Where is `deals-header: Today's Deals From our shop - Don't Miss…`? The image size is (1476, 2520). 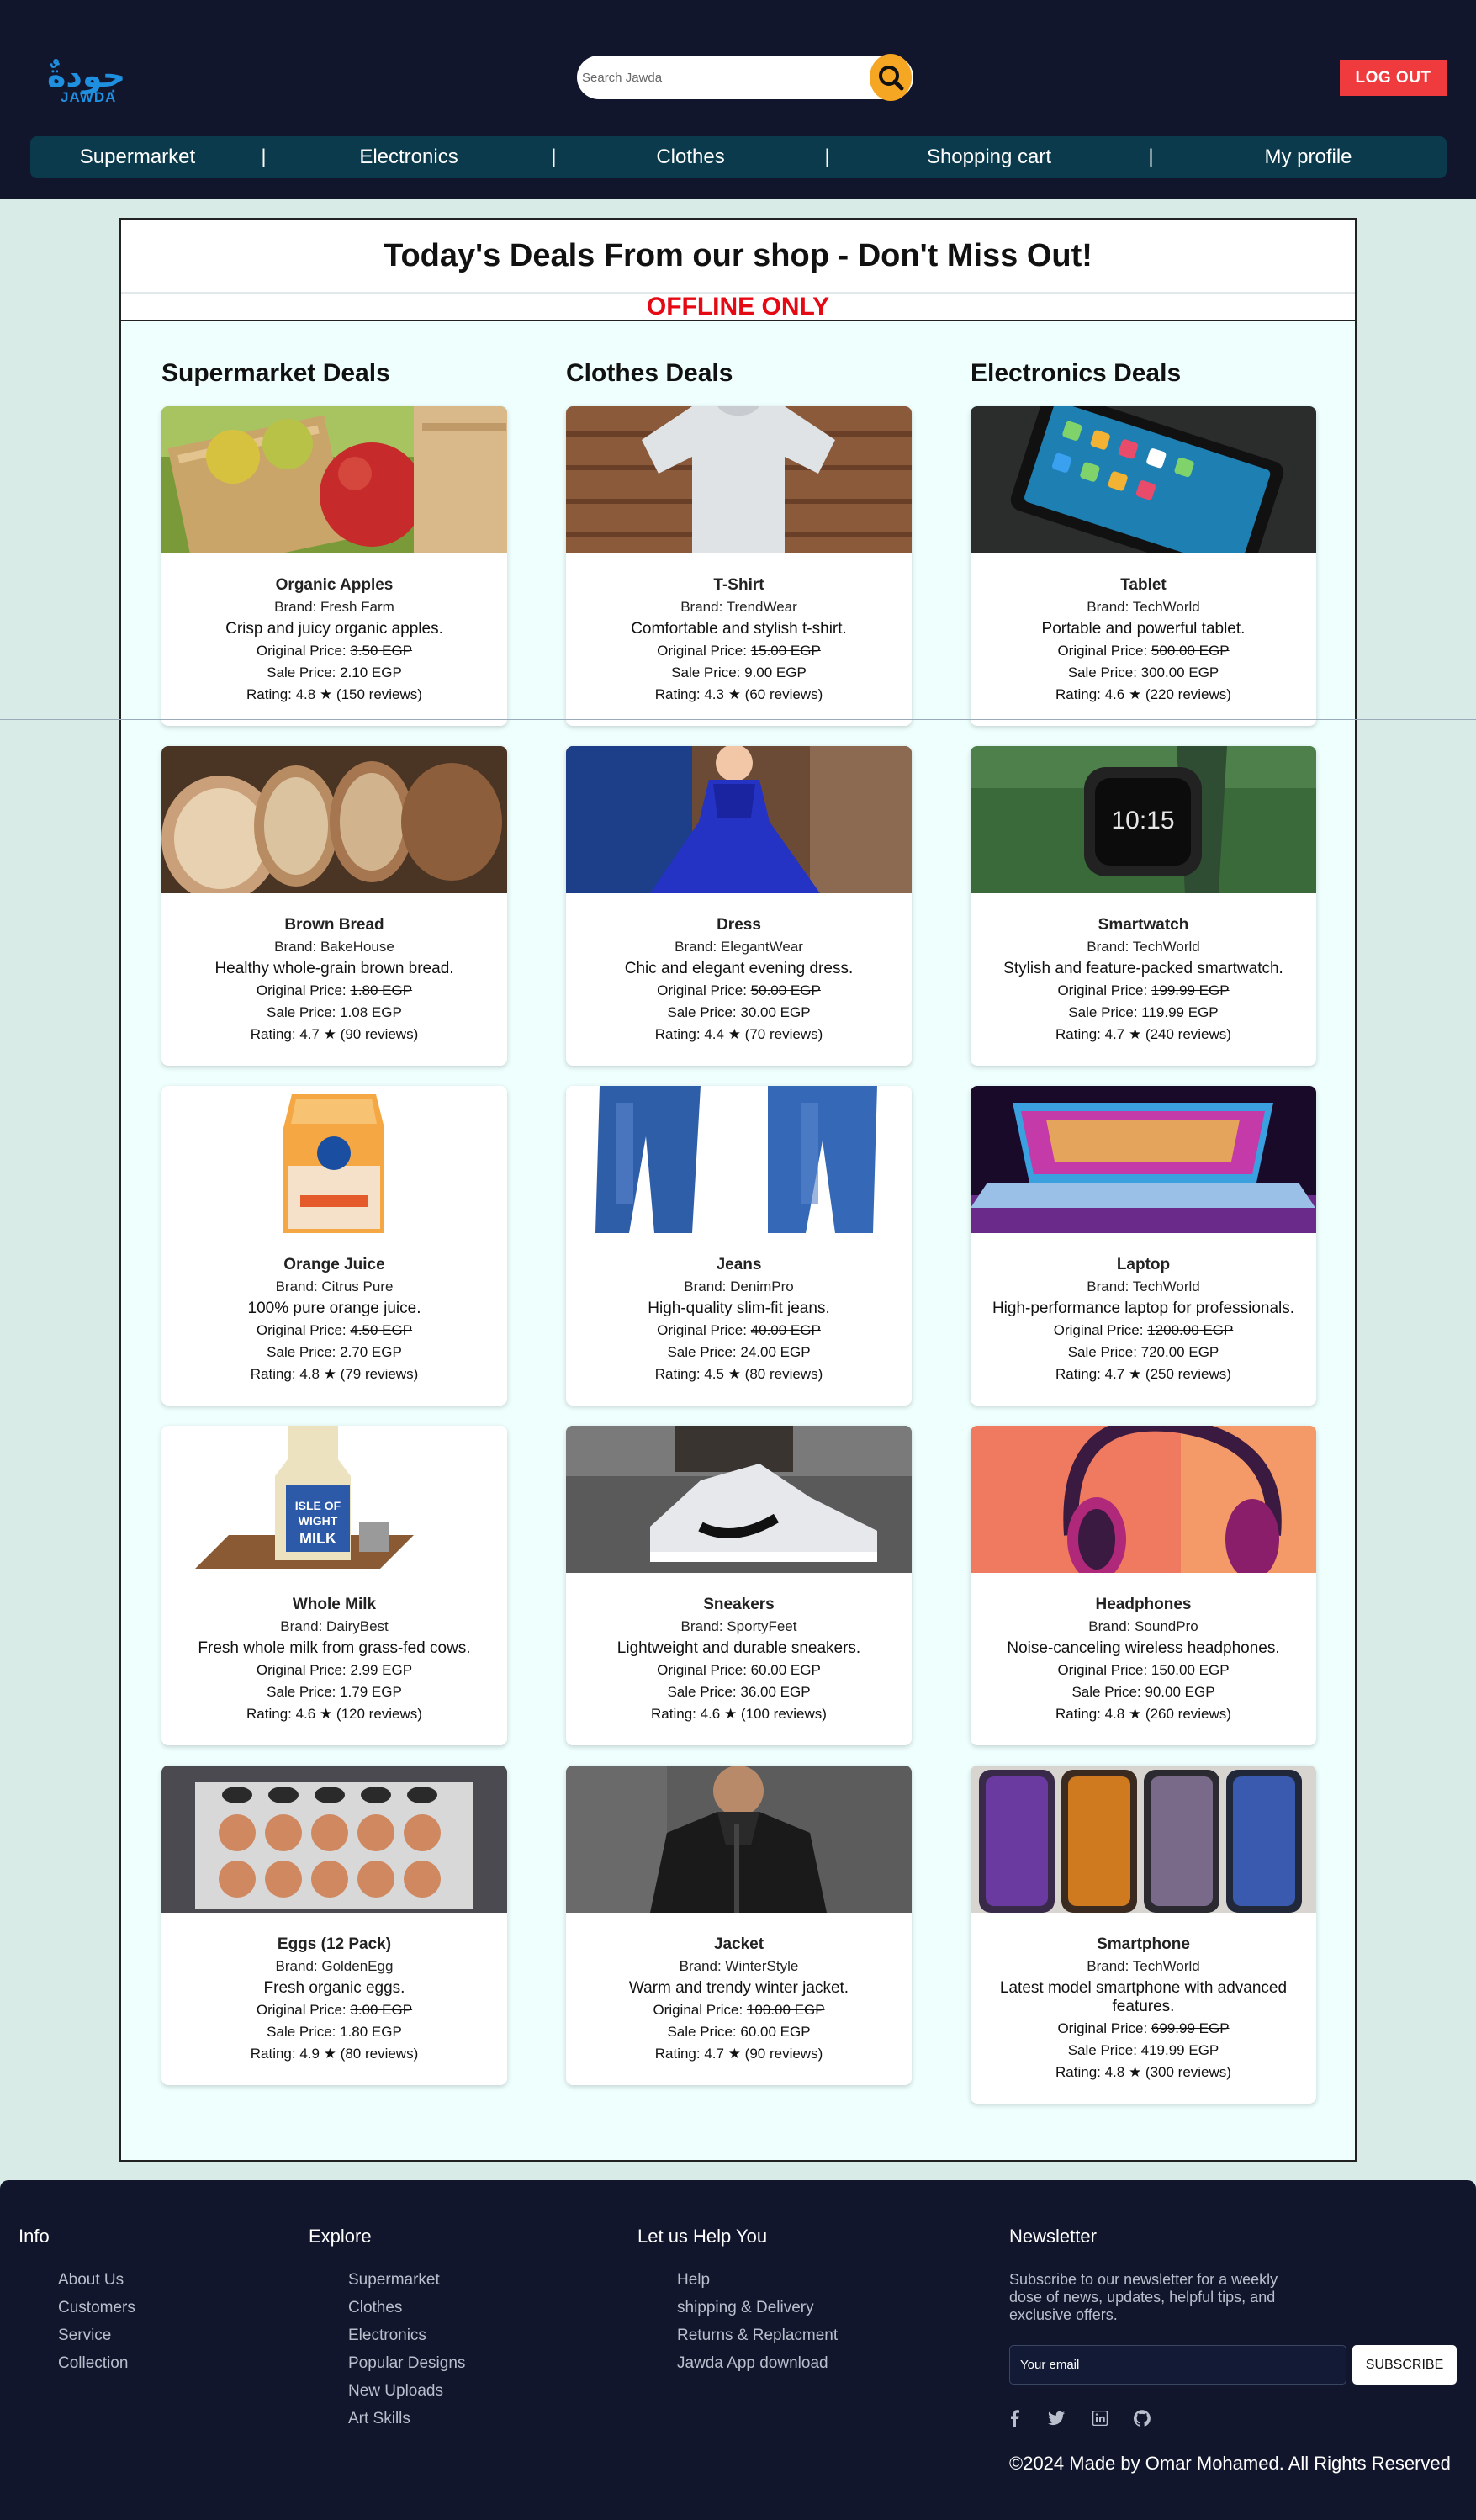 deals-header: Today's Deals From our shop - Don't Miss… is located at coordinates (738, 257).